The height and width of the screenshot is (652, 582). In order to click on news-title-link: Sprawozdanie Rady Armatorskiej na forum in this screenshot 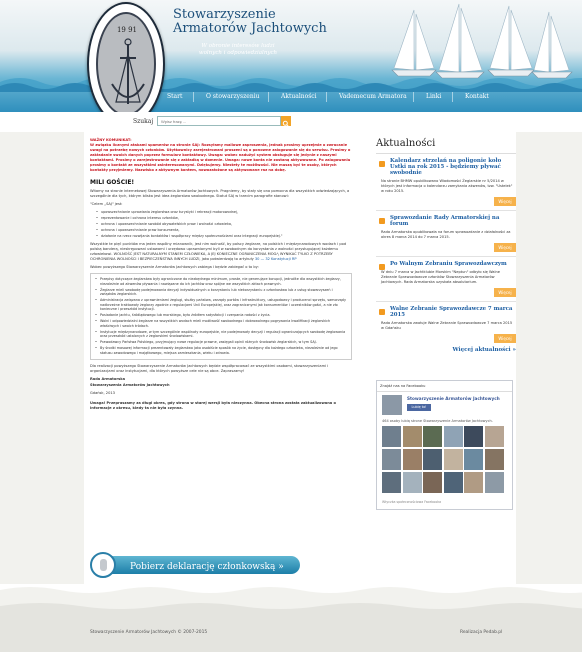, I will do `click(453, 221)`.